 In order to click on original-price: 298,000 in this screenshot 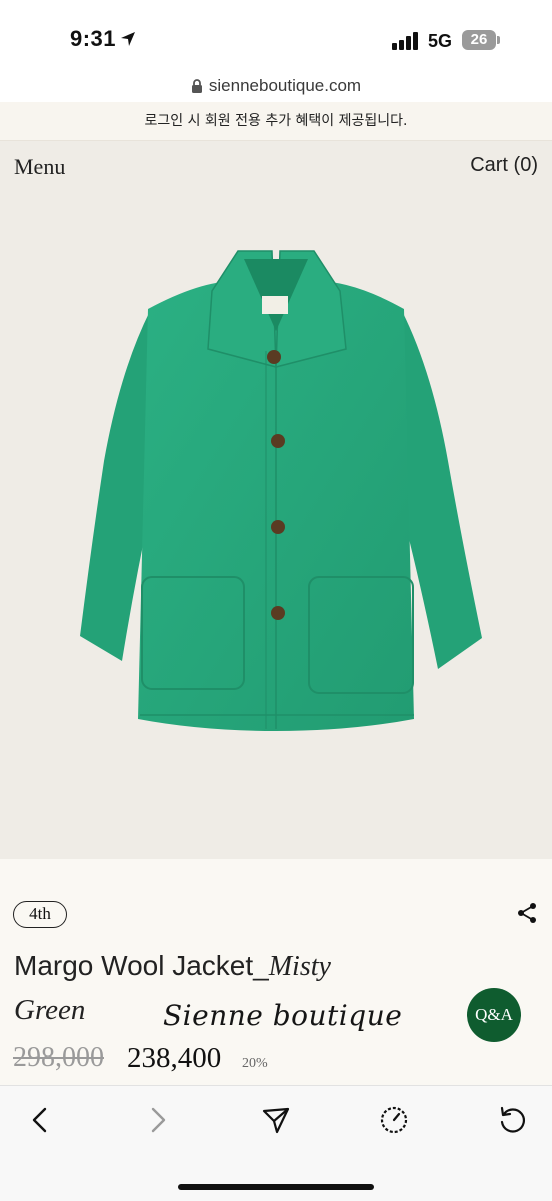, I will do `click(58, 1057)`.